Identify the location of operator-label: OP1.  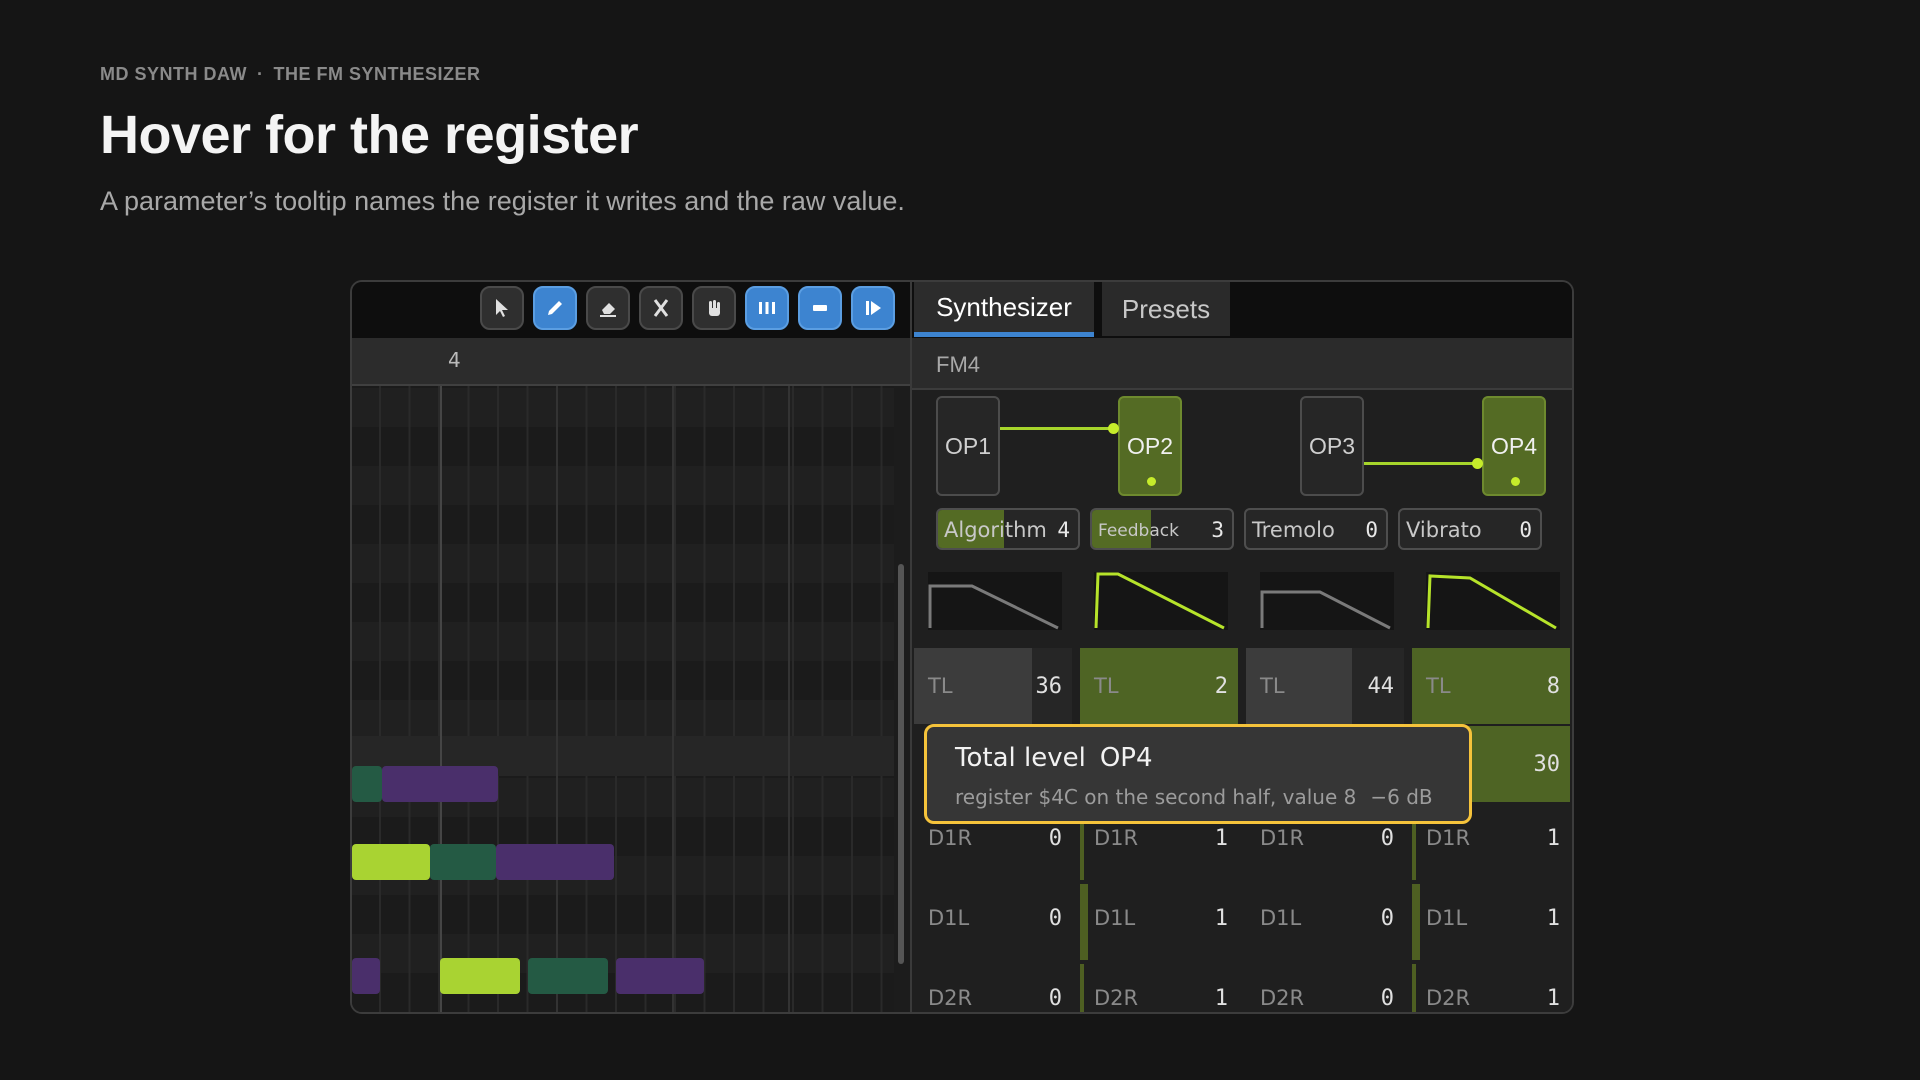
(968, 445).